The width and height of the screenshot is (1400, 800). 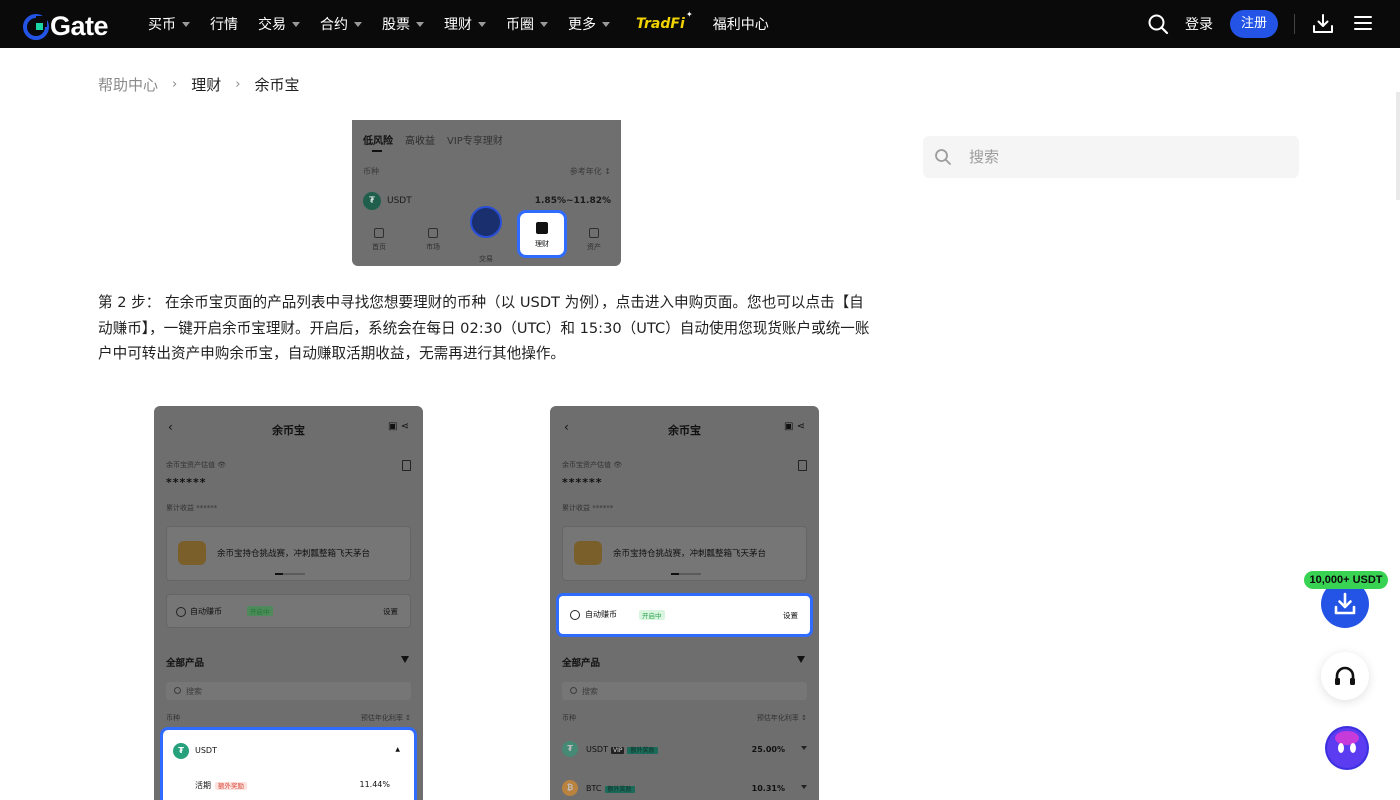 What do you see at coordinates (203, 785) in the screenshot?
I see `flexible-text: 活期` at bounding box center [203, 785].